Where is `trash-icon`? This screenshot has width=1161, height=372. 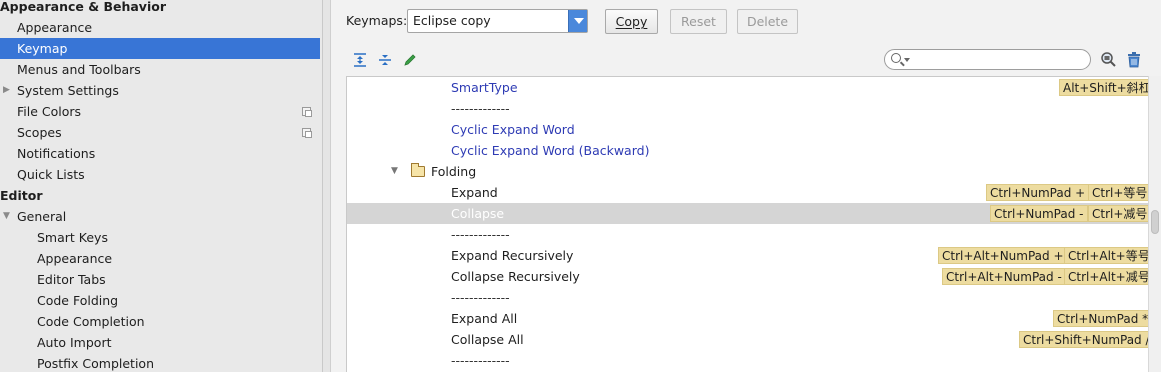
trash-icon is located at coordinates (1134, 59).